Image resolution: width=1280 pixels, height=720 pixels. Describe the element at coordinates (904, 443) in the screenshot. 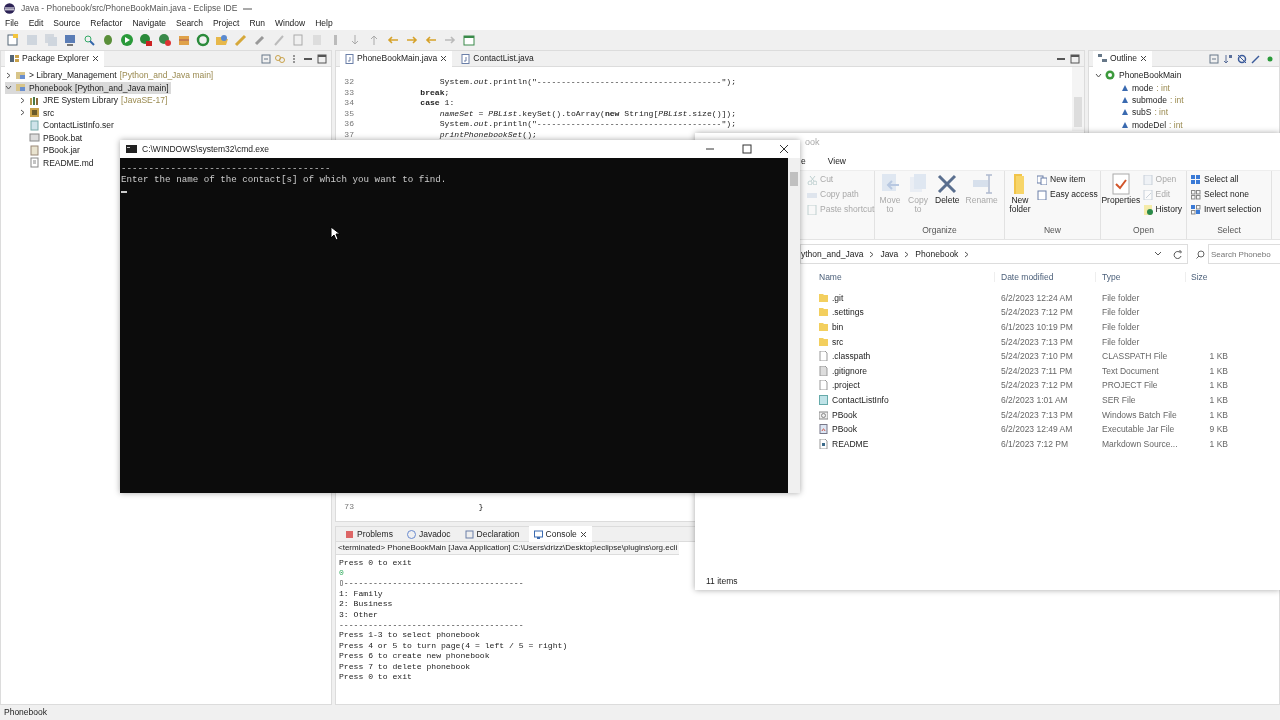

I see `file-name: README` at that location.